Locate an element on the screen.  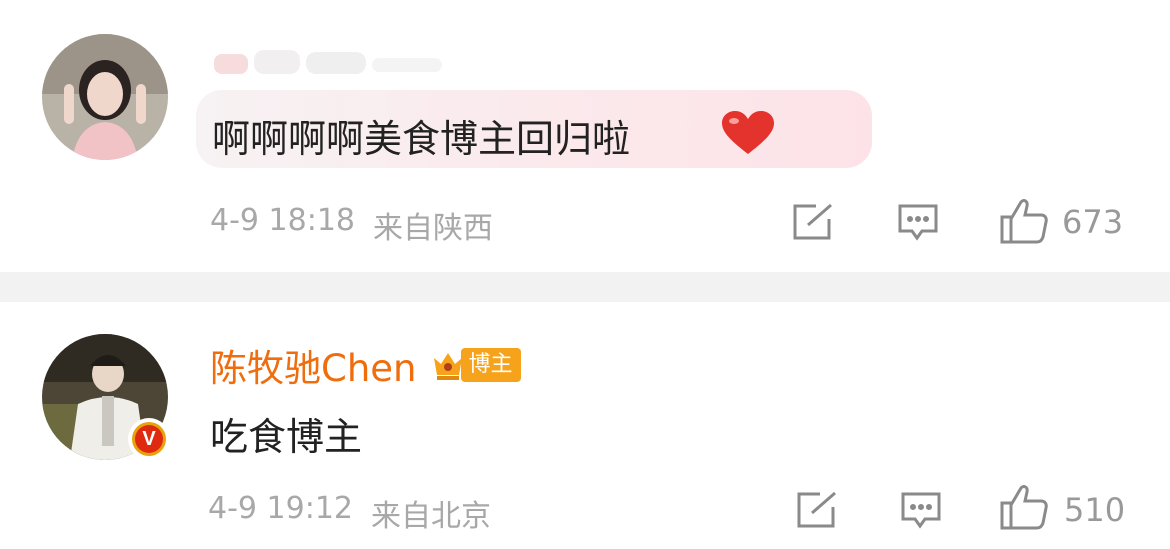
comment-text: 吃食博主 is located at coordinates (286, 437).